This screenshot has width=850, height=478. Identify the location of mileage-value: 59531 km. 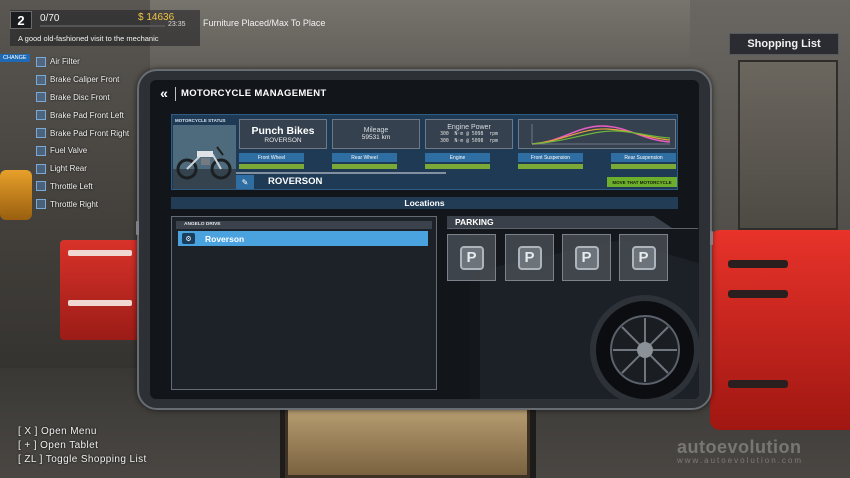
(376, 137).